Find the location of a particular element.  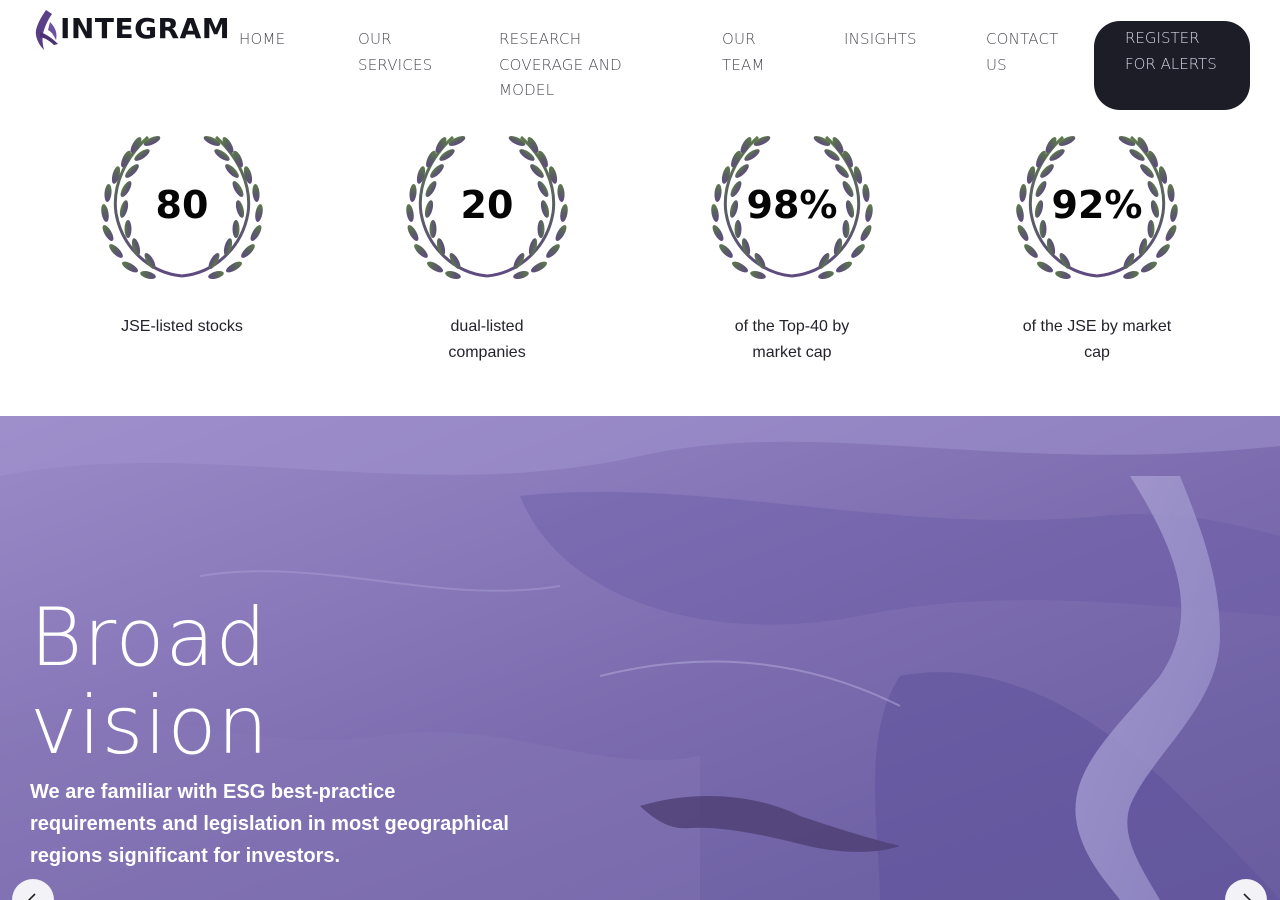

brand-logo: INTEGRAM is located at coordinates (131, 30).